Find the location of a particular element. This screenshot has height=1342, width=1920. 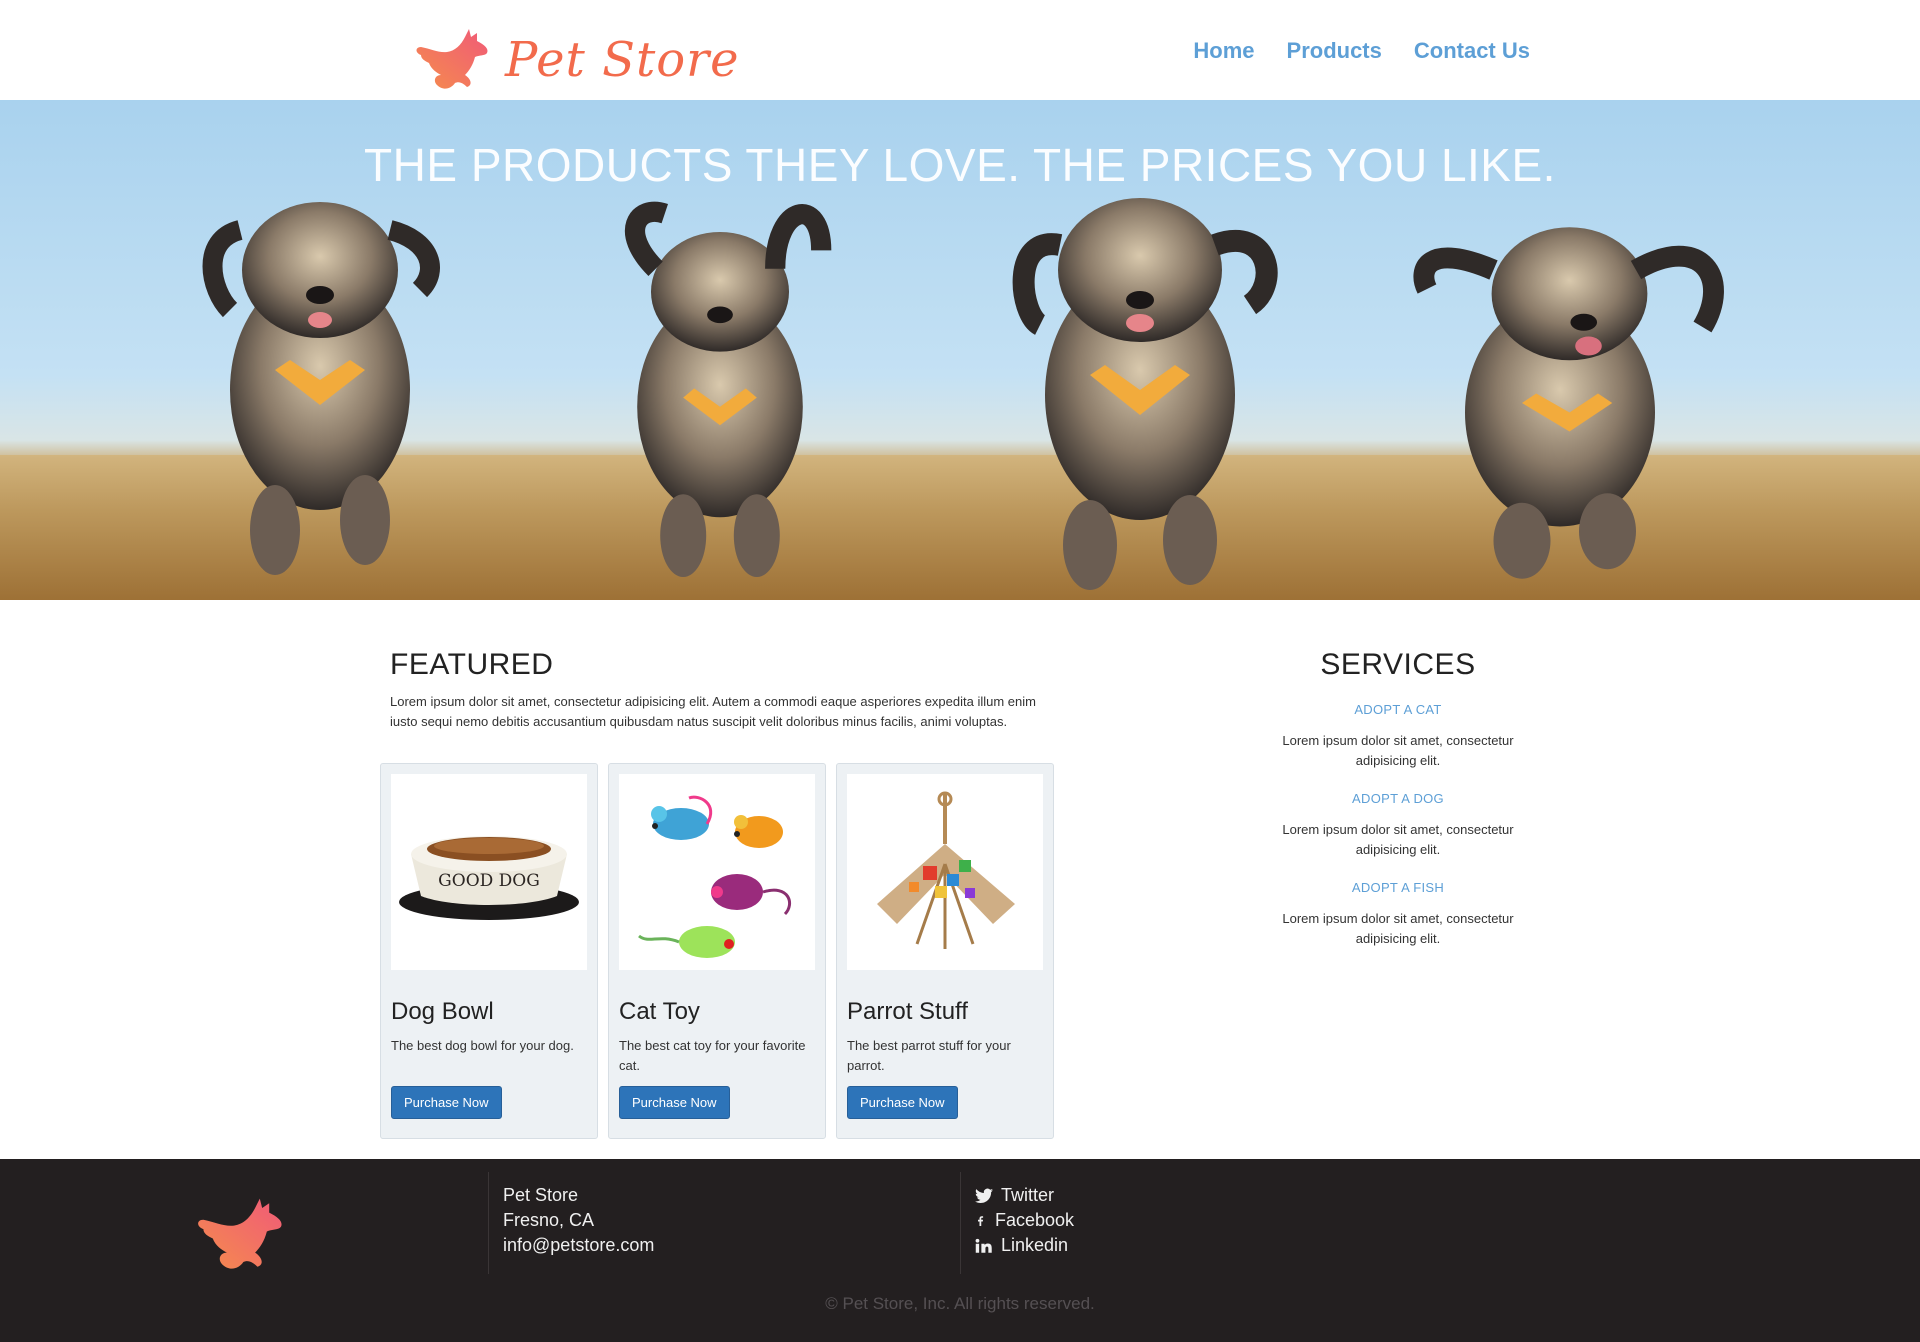

facebook-link: Facebook is located at coordinates (1024, 1220).